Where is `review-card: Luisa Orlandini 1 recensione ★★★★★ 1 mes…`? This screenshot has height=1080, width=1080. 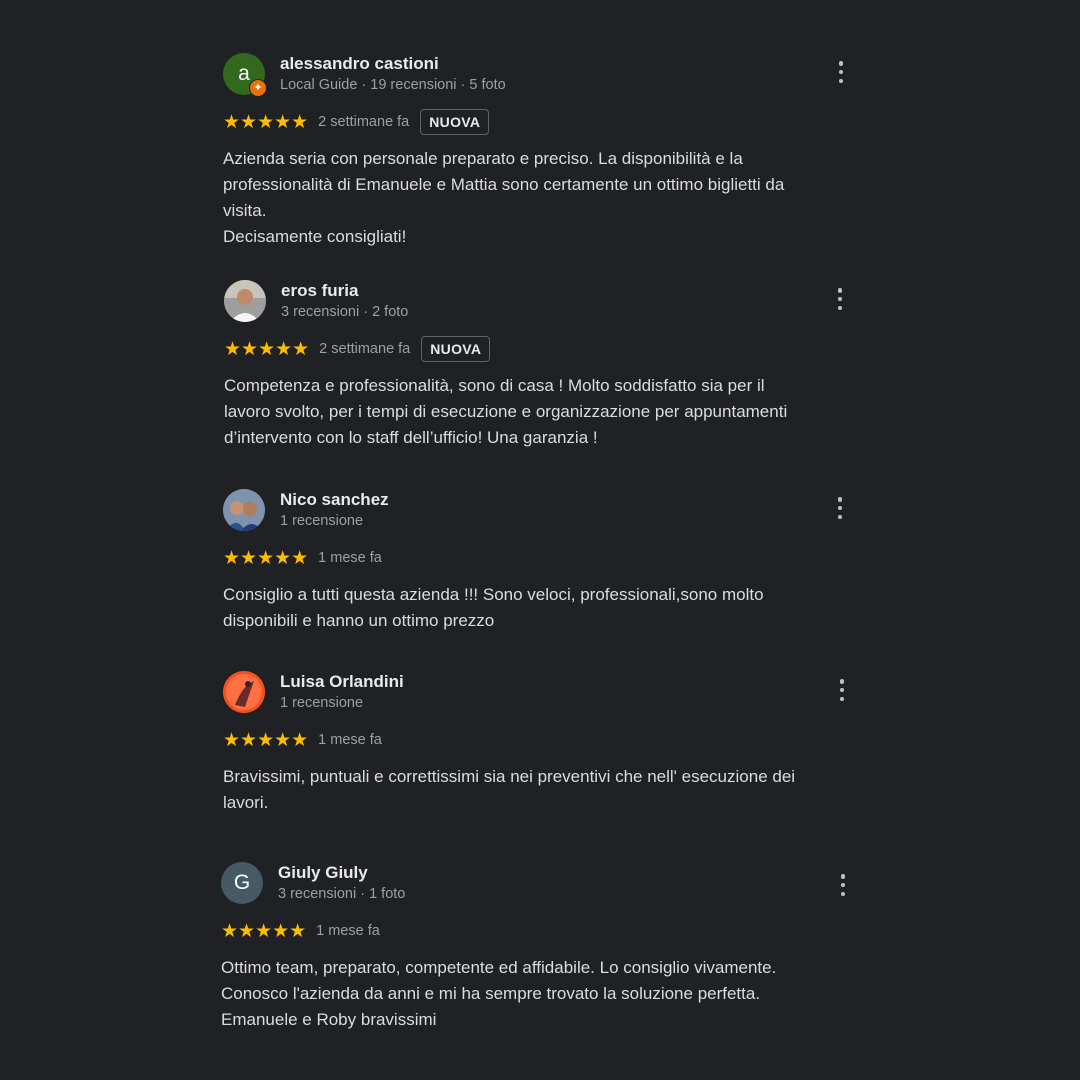 review-card: Luisa Orlandini 1 recensione ★★★★★ 1 mes… is located at coordinates (543, 743).